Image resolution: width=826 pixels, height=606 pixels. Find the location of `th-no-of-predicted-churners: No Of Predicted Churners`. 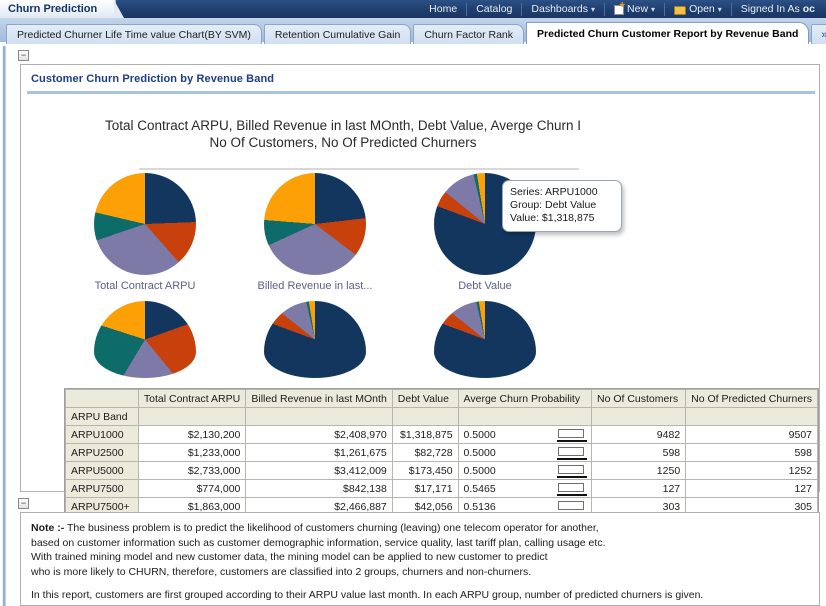

th-no-of-predicted-churners: No Of Predicted Churners is located at coordinates (751, 398).